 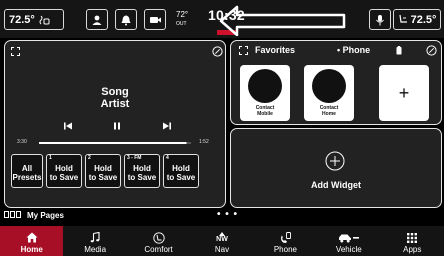 What do you see at coordinates (182, 14) in the screenshot?
I see `outside-temp-value: 72°` at bounding box center [182, 14].